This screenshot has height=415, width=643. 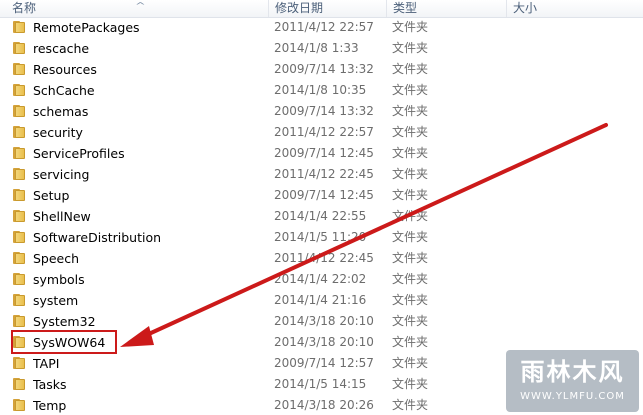 I want to click on item-name: schemas, so click(x=61, y=111).